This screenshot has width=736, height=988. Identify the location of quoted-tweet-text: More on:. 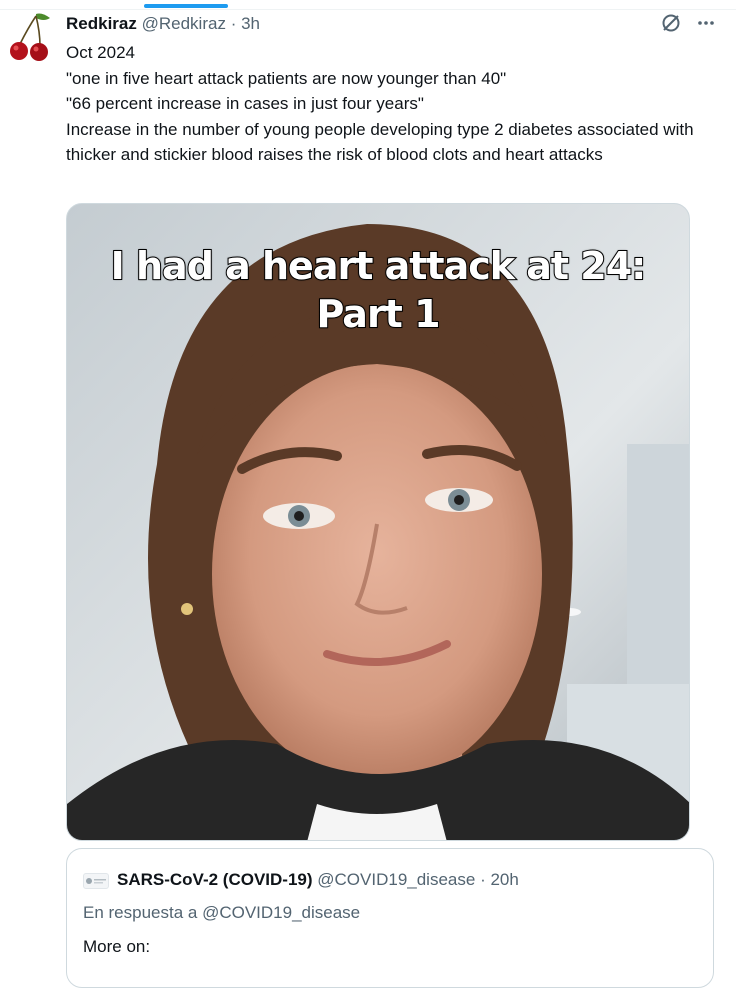
(117, 946).